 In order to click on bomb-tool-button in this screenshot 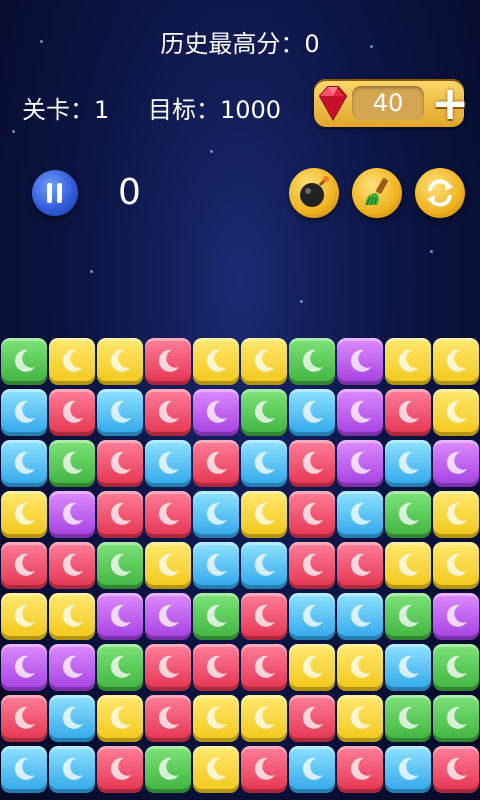, I will do `click(314, 193)`.